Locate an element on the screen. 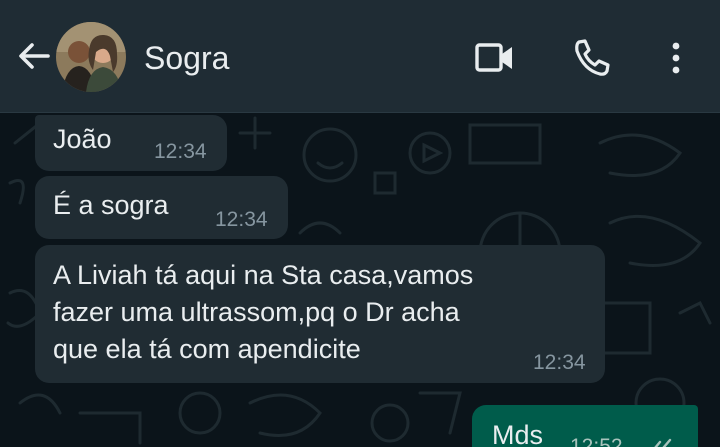  voice-call-icon is located at coordinates (592, 58).